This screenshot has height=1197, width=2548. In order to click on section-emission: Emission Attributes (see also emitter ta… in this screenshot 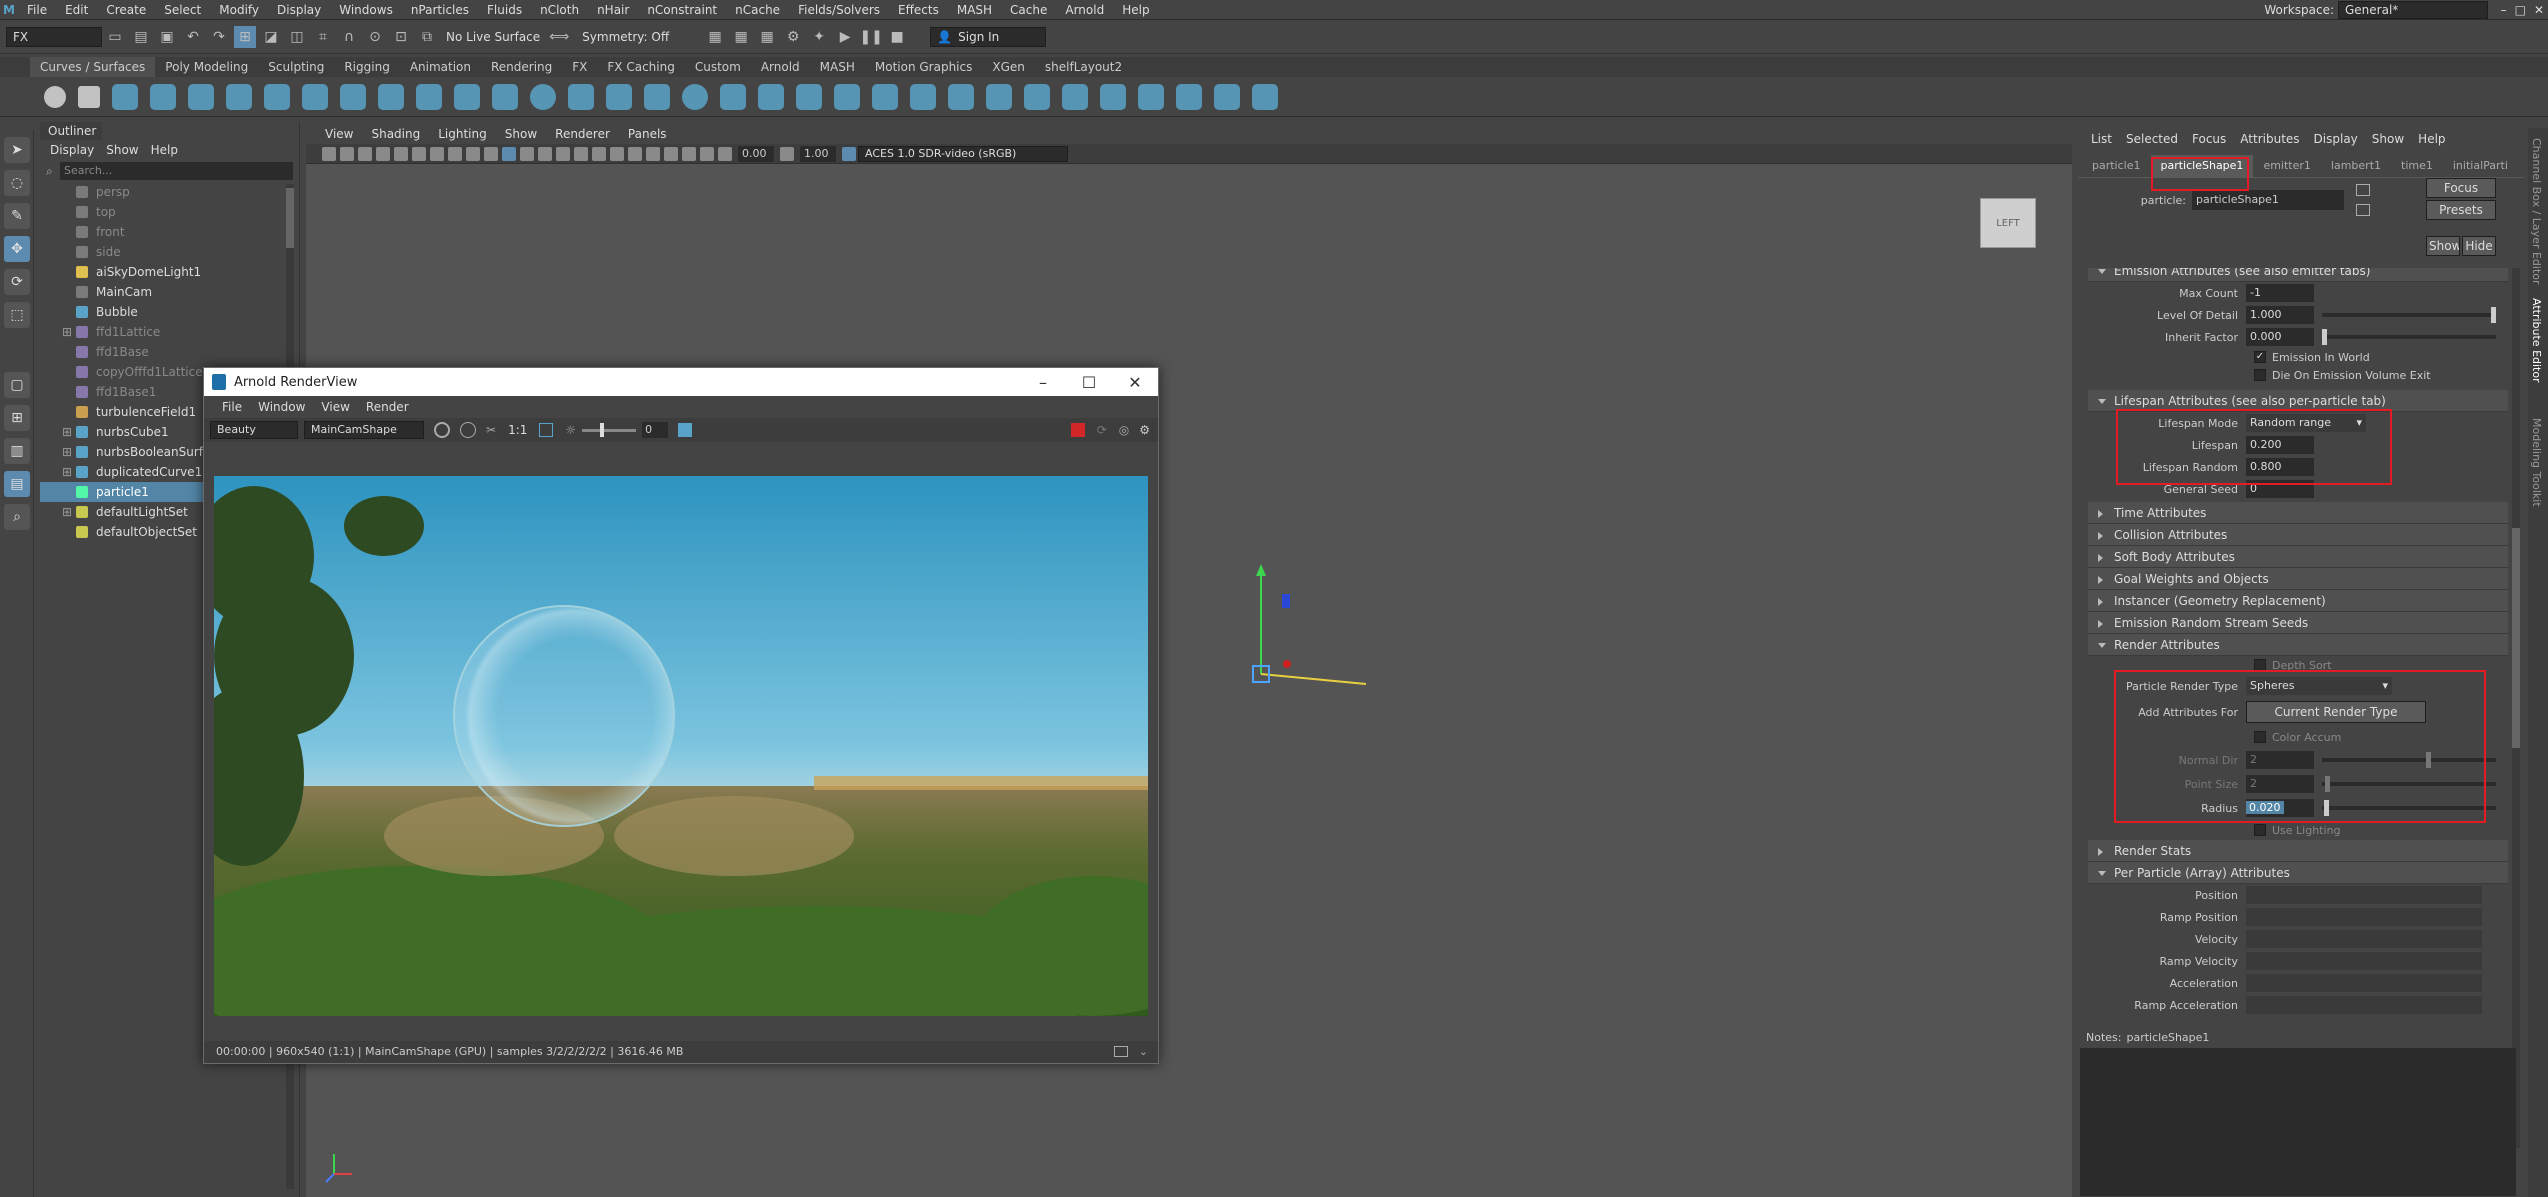, I will do `click(2298, 275)`.